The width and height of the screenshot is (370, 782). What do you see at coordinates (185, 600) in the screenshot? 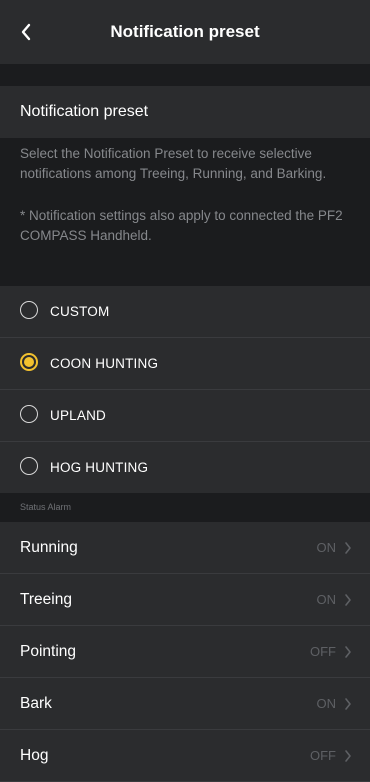
I see `alarm-item-treeing: Treeing ON` at bounding box center [185, 600].